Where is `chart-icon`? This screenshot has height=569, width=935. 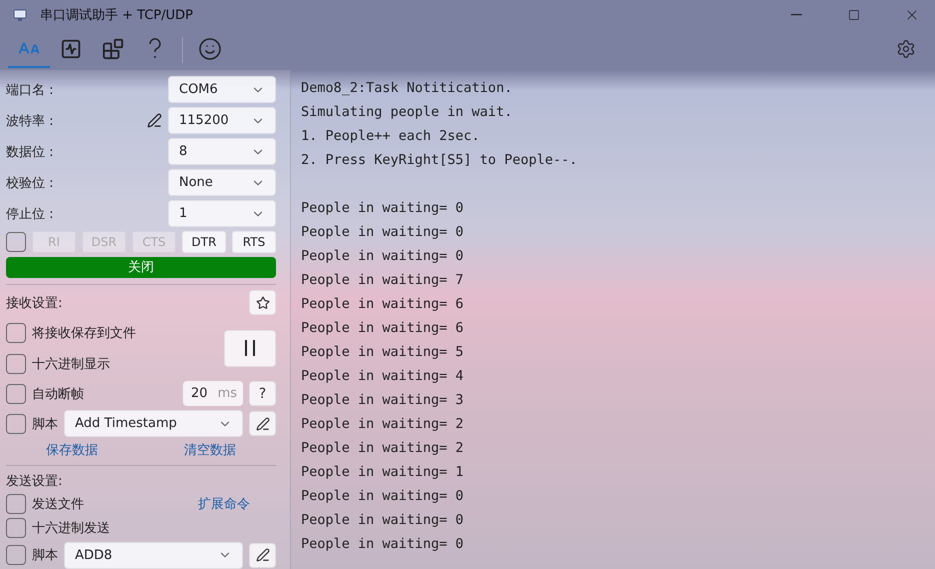 chart-icon is located at coordinates (71, 49).